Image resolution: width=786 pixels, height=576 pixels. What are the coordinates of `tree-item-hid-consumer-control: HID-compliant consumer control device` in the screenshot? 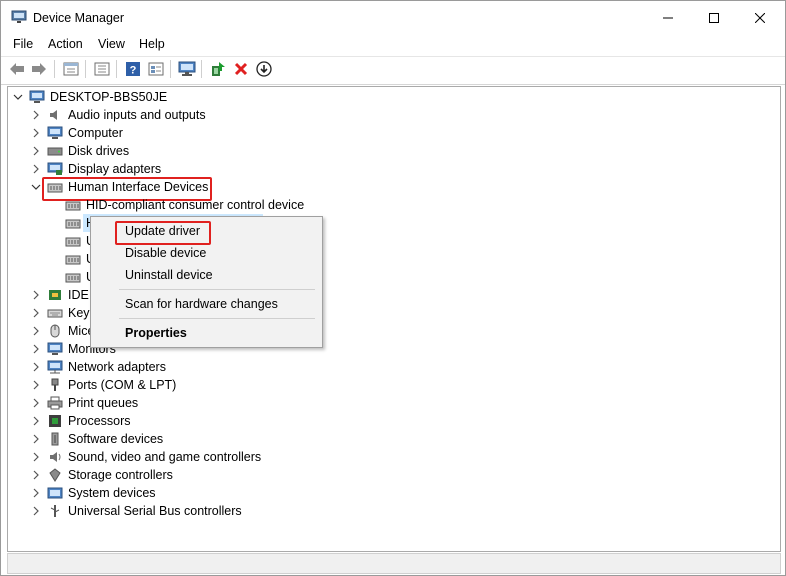 It's located at (184, 205).